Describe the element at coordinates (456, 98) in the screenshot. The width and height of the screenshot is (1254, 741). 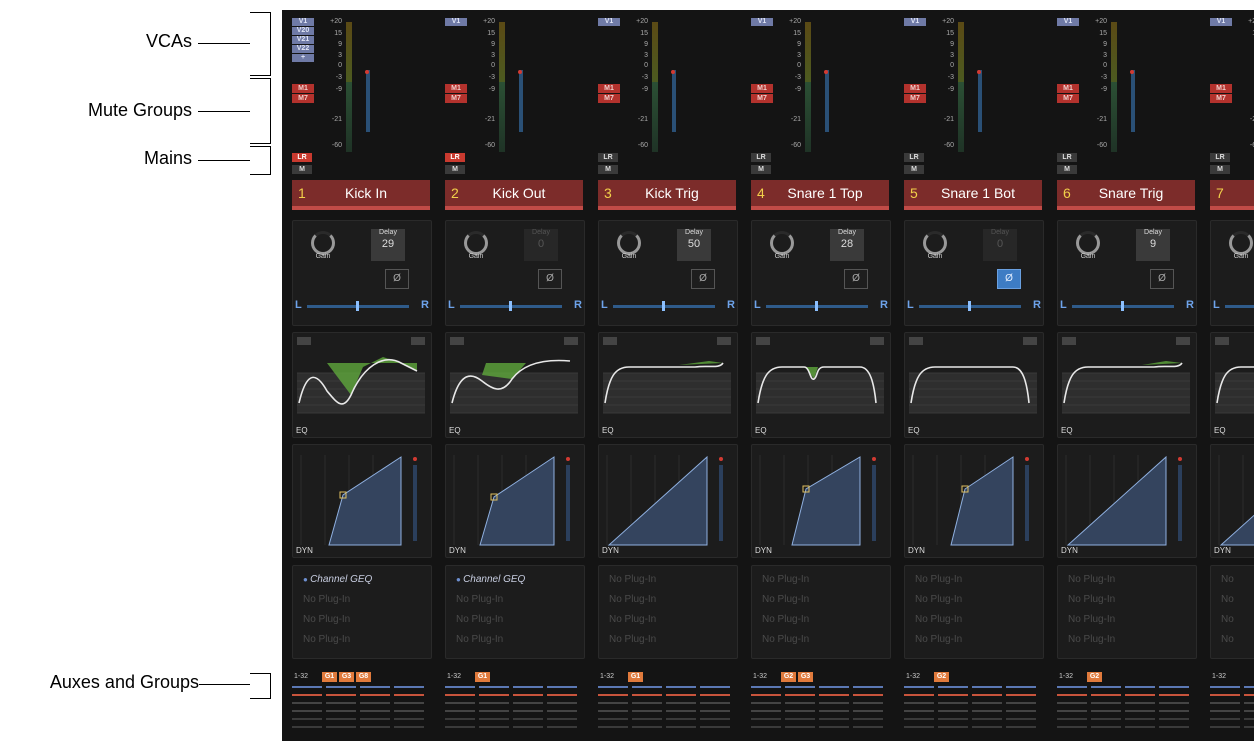
I see `mute-group-button: M7` at that location.